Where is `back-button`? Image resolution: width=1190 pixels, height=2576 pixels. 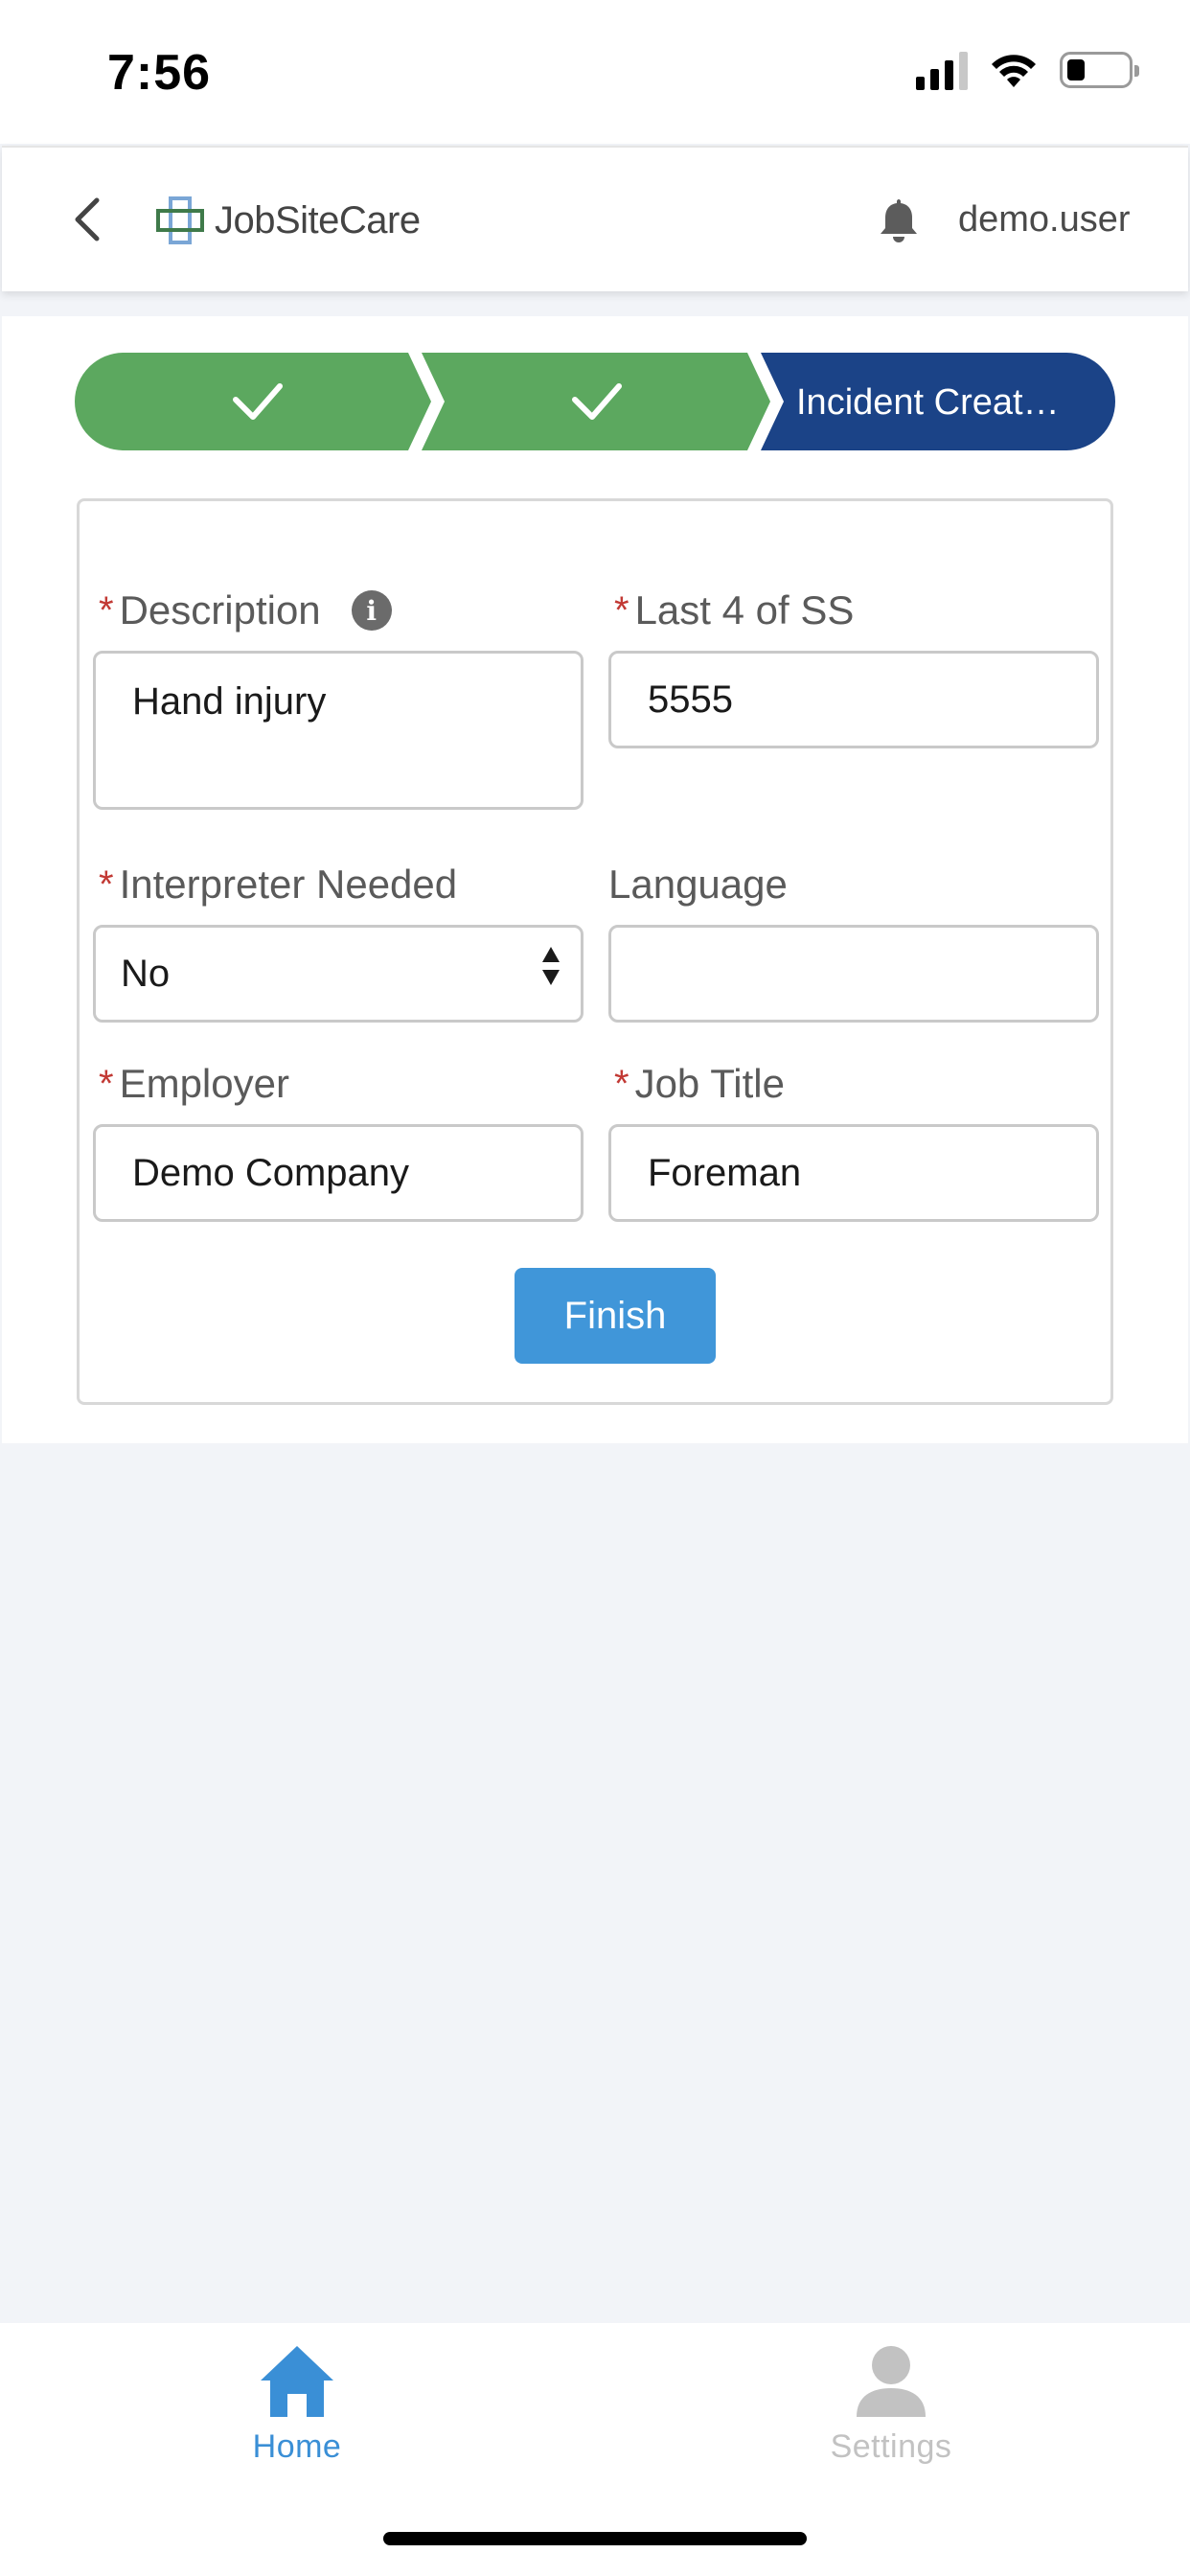
back-button is located at coordinates (86, 219).